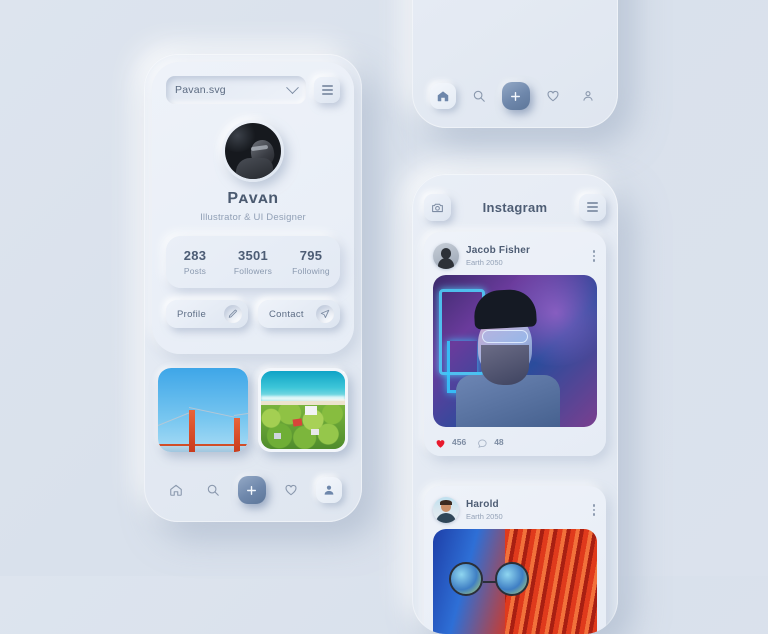 The width and height of the screenshot is (768, 634). Describe the element at coordinates (253, 314) in the screenshot. I see `profile-action-row: Profile Contact` at that location.